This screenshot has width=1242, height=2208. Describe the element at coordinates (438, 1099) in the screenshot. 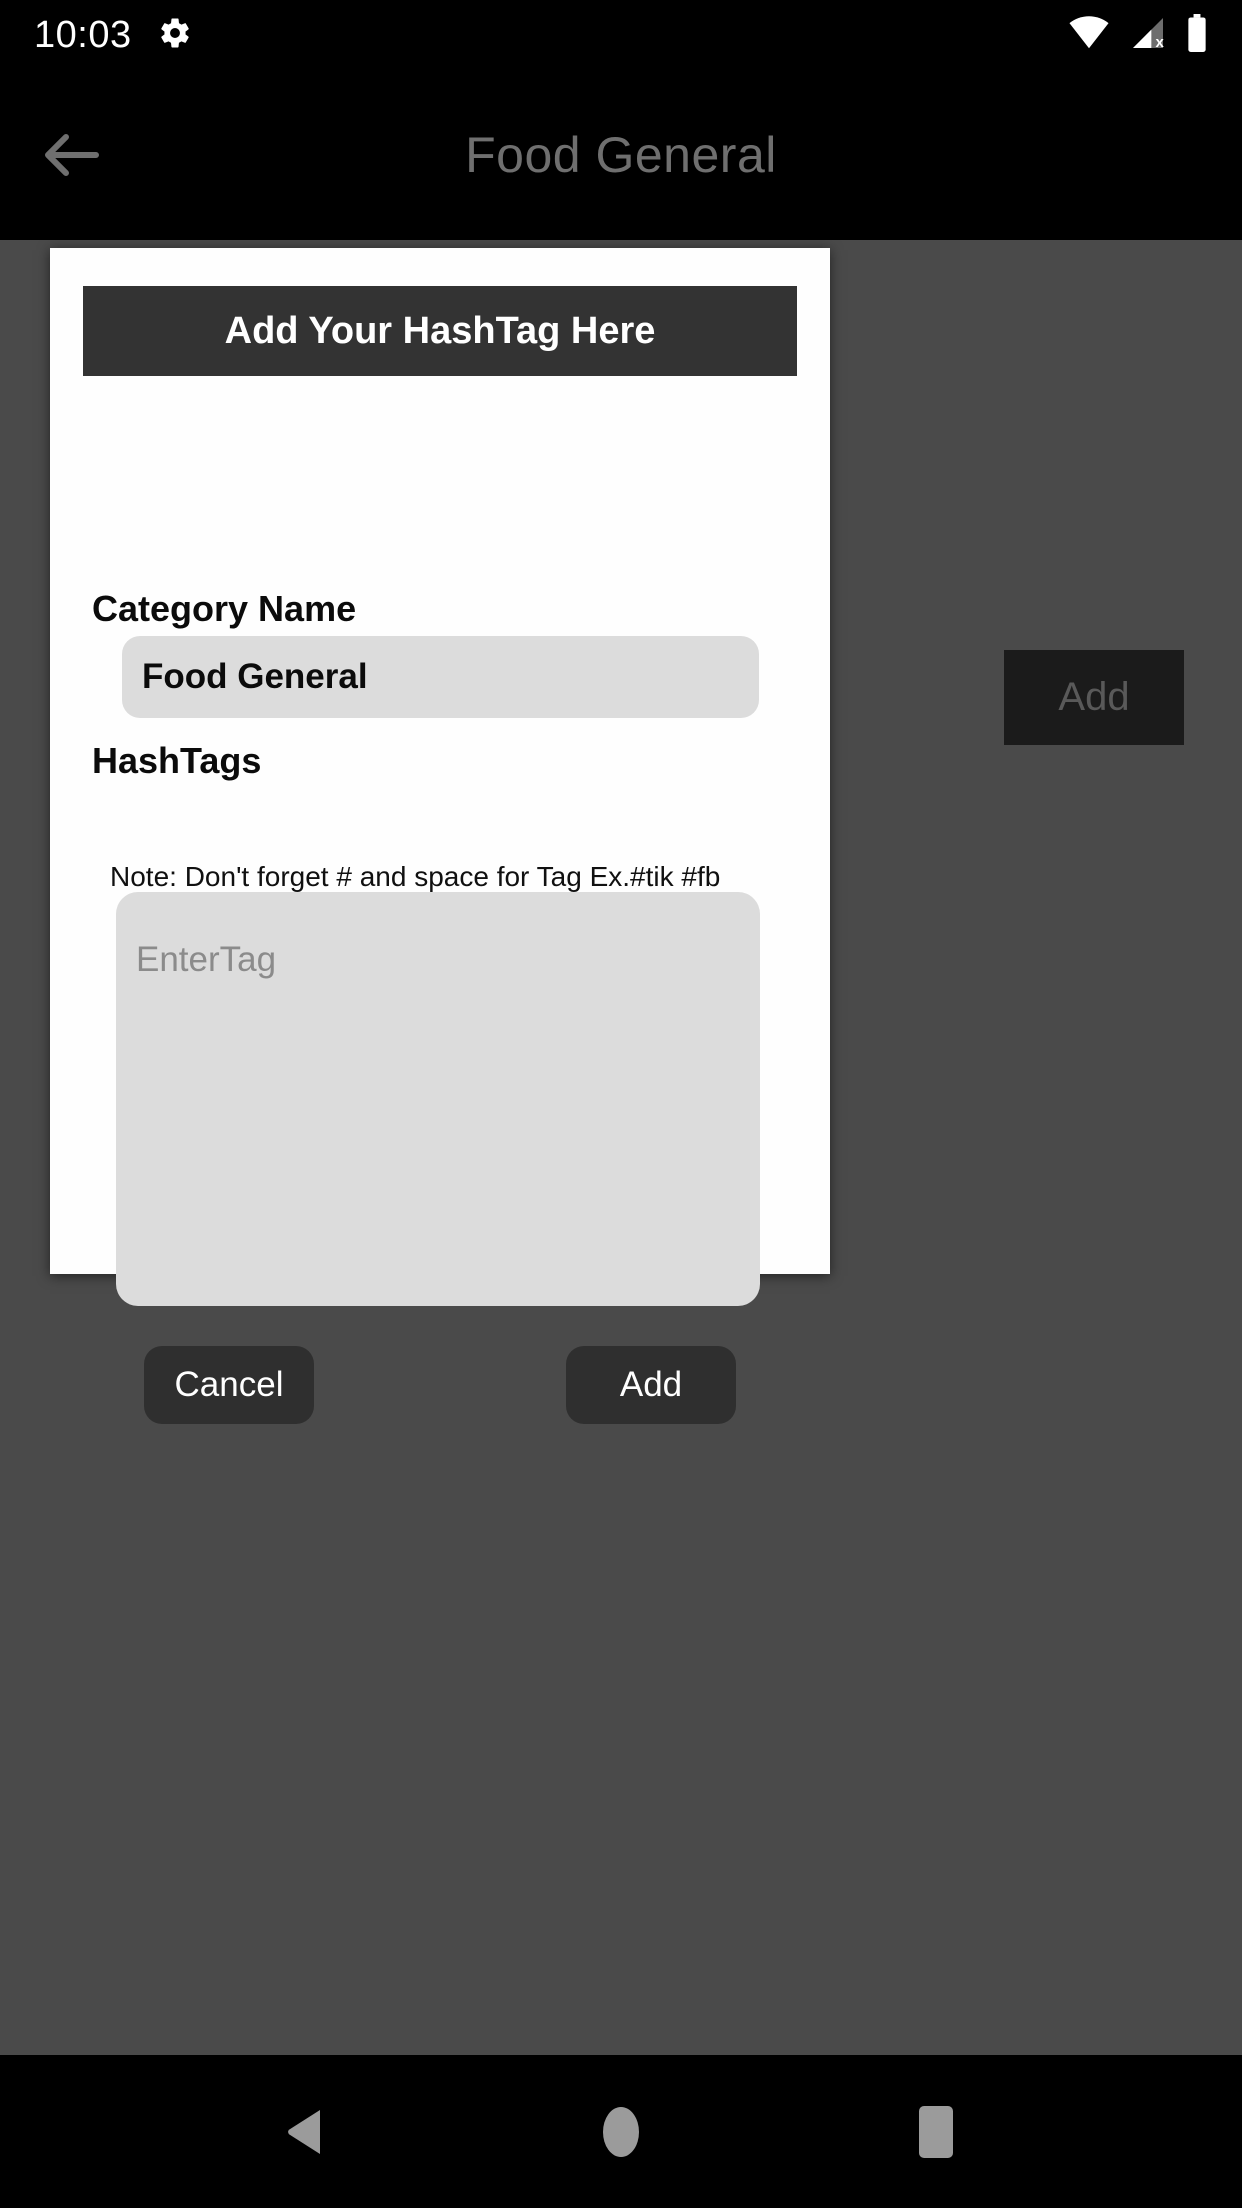

I see `tag-input: EnterTag` at that location.